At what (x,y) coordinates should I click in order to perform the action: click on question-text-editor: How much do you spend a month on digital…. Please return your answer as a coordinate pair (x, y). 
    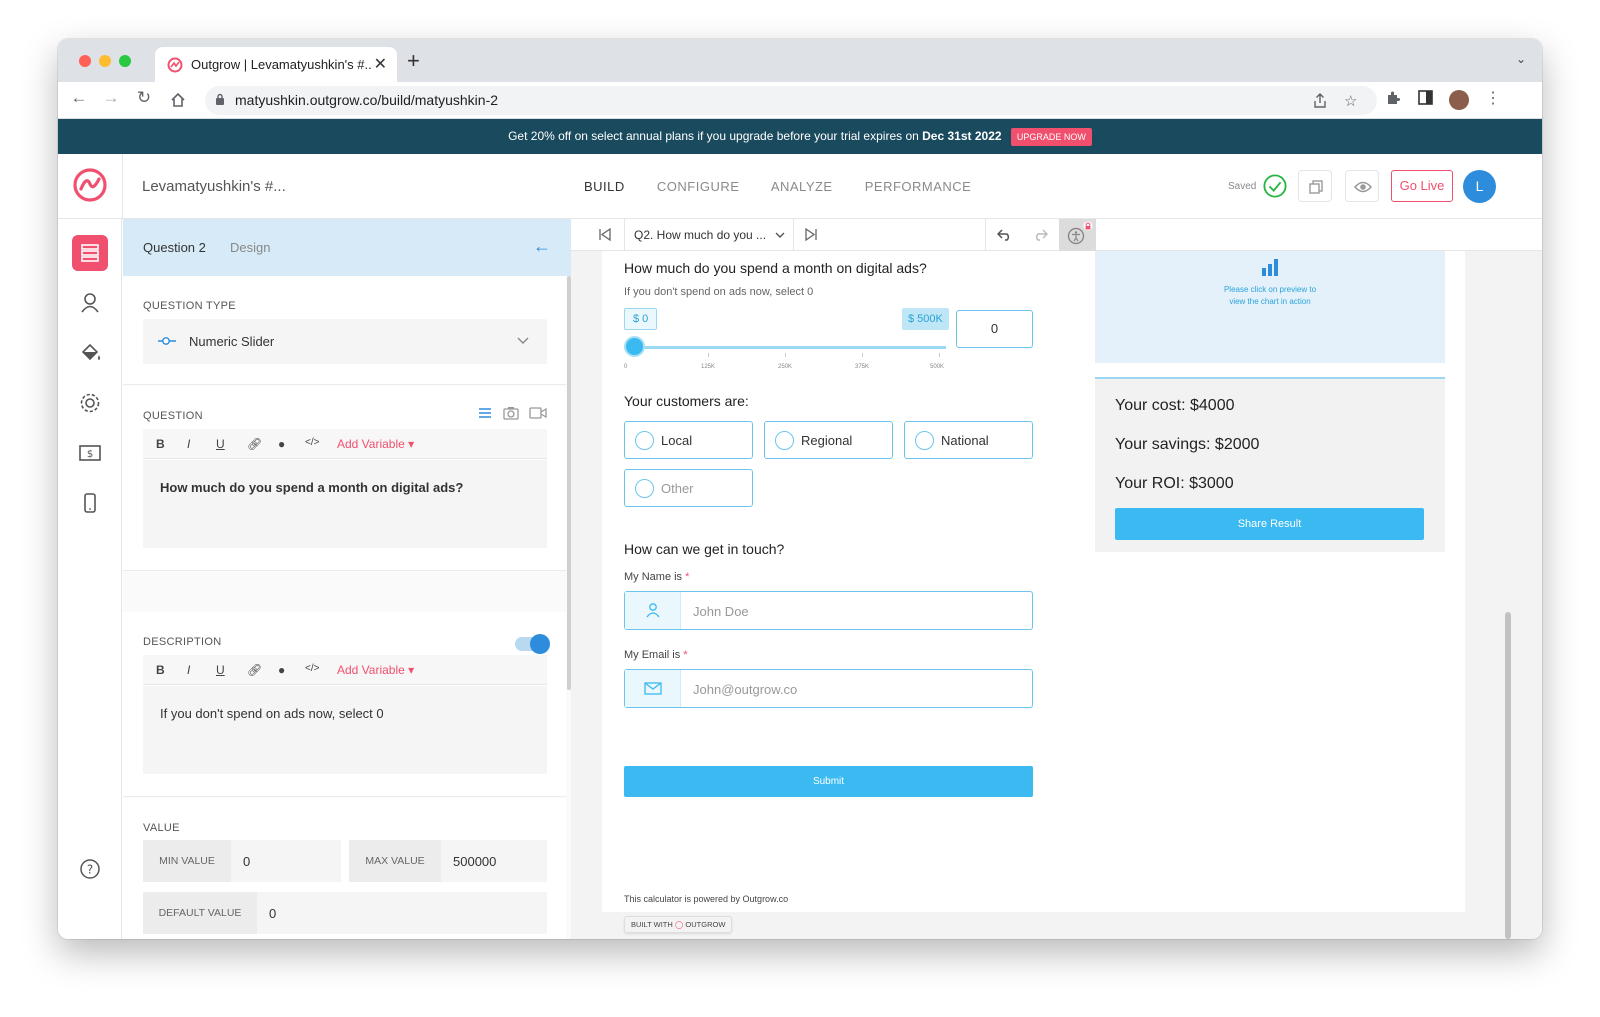
    Looking at the image, I should click on (345, 504).